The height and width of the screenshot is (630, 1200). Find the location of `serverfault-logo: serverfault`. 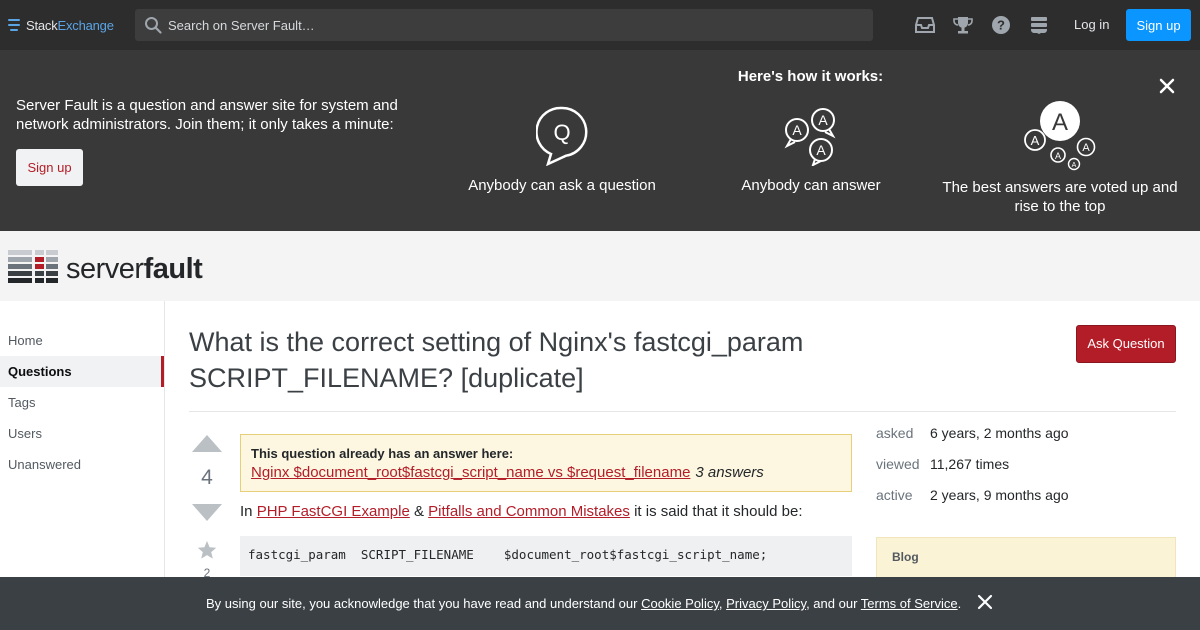

serverfault-logo: serverfault is located at coordinates (105, 267).